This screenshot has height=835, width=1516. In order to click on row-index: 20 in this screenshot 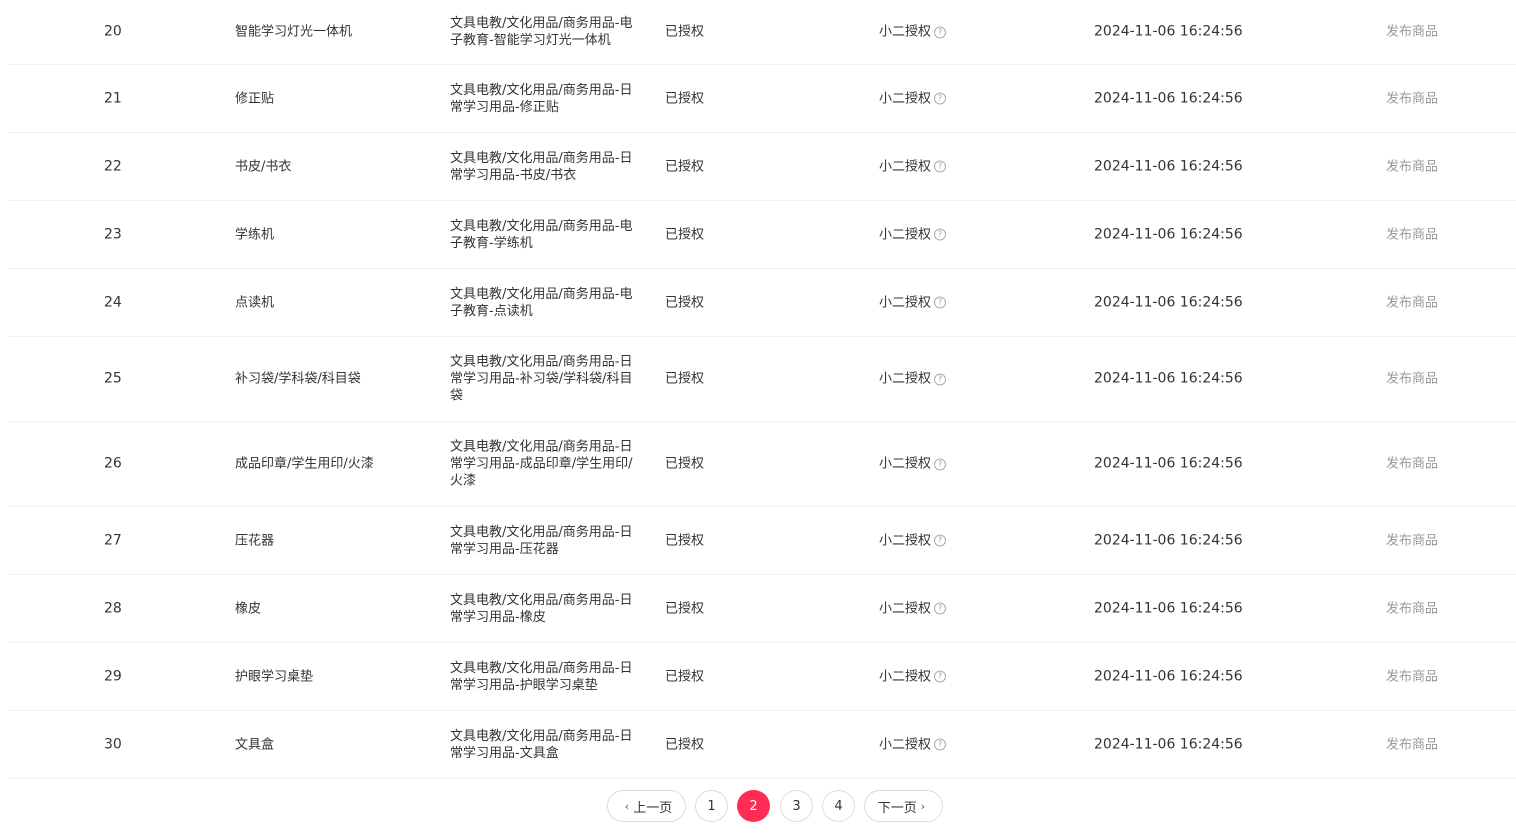, I will do `click(113, 31)`.